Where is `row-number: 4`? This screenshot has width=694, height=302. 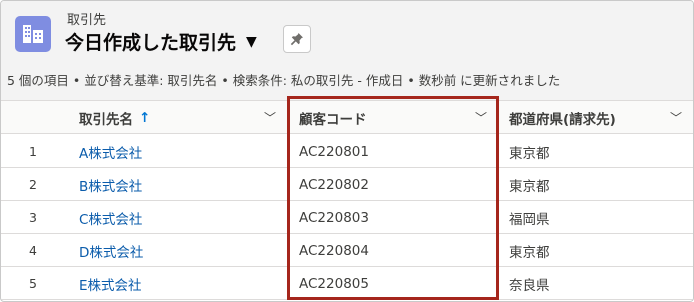
row-number: 4 is located at coordinates (33, 250).